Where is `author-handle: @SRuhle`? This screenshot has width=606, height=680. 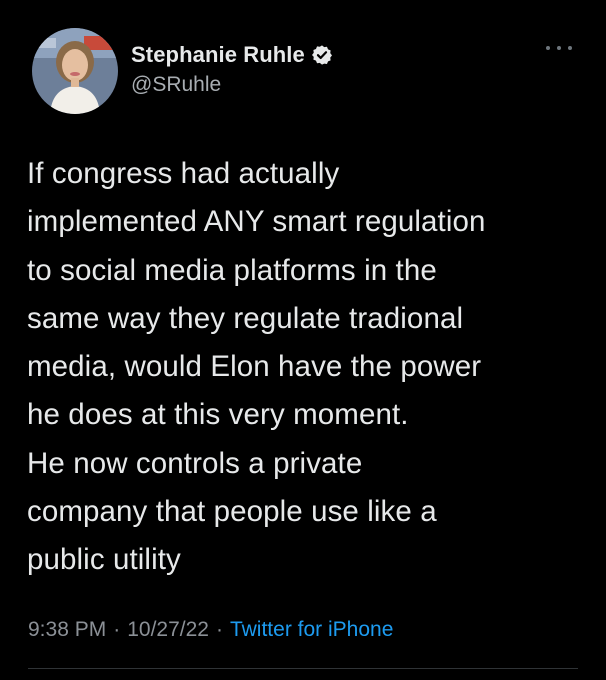
author-handle: @SRuhle is located at coordinates (176, 85).